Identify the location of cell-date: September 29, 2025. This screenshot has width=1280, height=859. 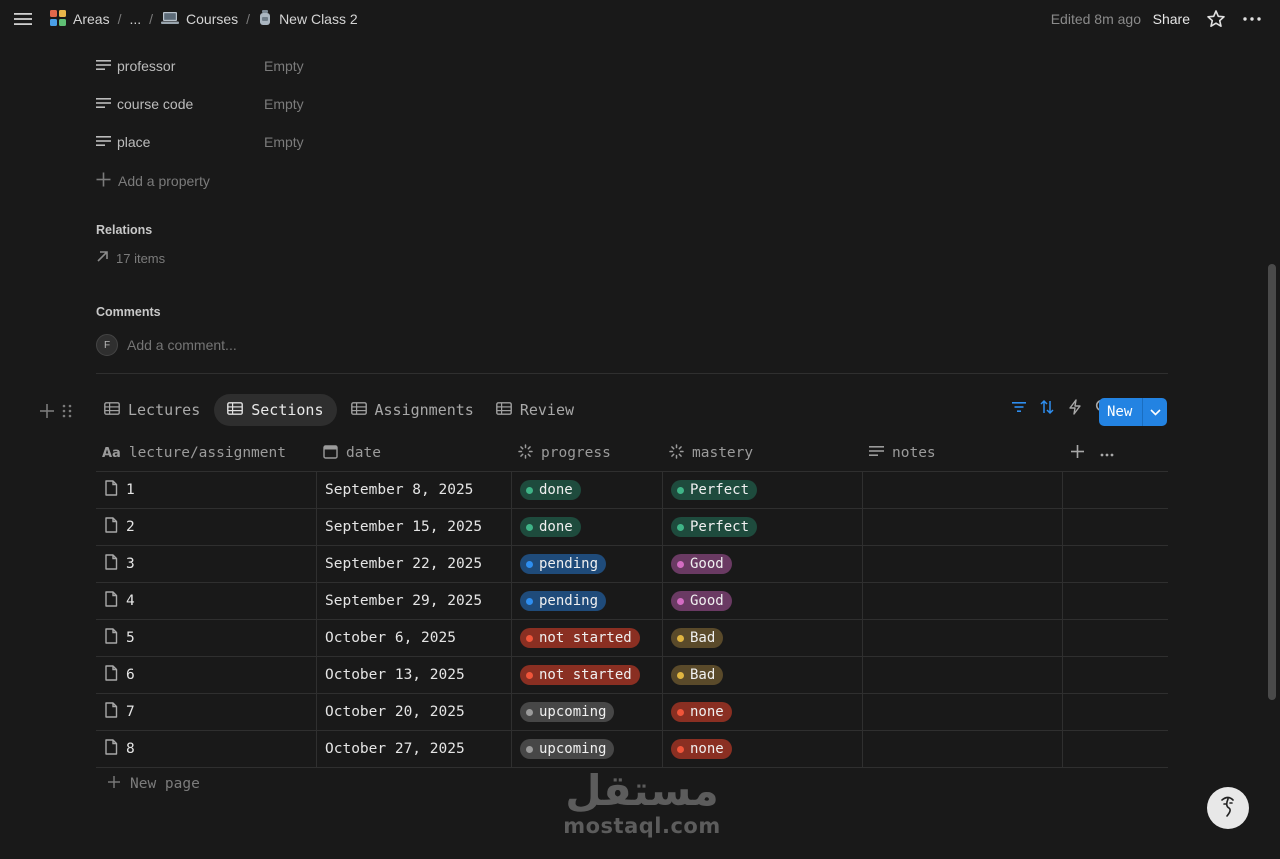
(414, 601).